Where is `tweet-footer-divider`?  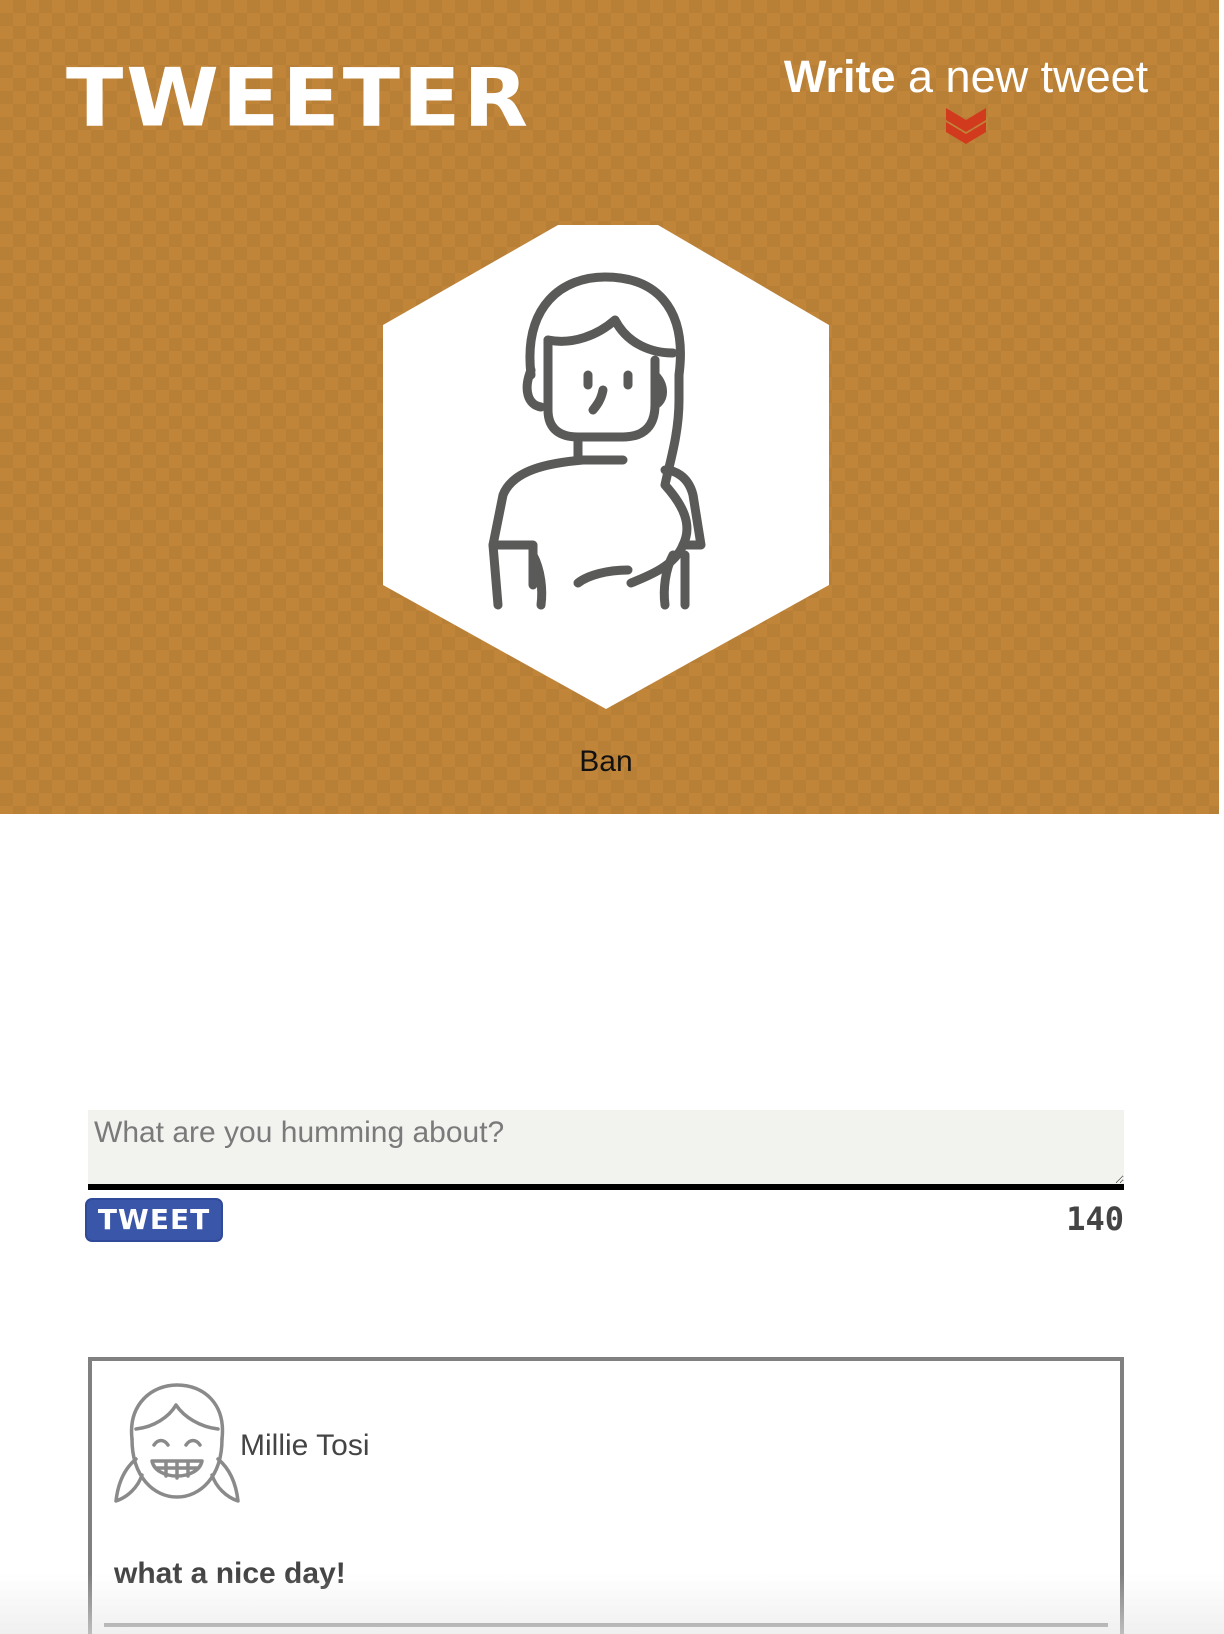
tweet-footer-divider is located at coordinates (606, 1625).